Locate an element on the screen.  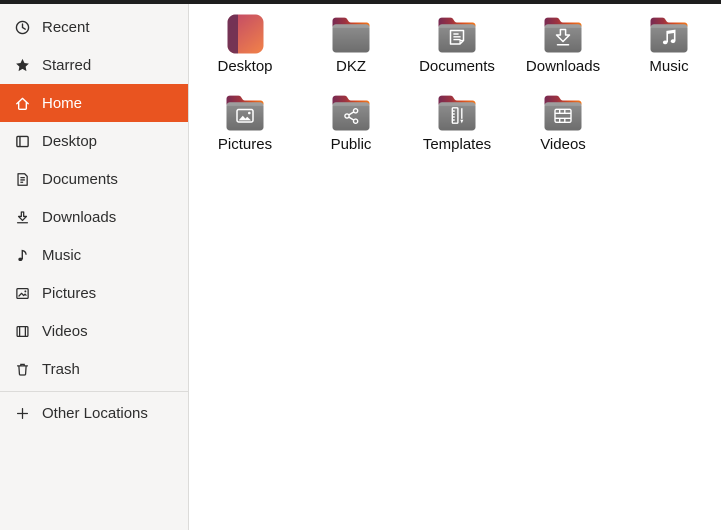
desktop-folder-icon is located at coordinates (245, 34).